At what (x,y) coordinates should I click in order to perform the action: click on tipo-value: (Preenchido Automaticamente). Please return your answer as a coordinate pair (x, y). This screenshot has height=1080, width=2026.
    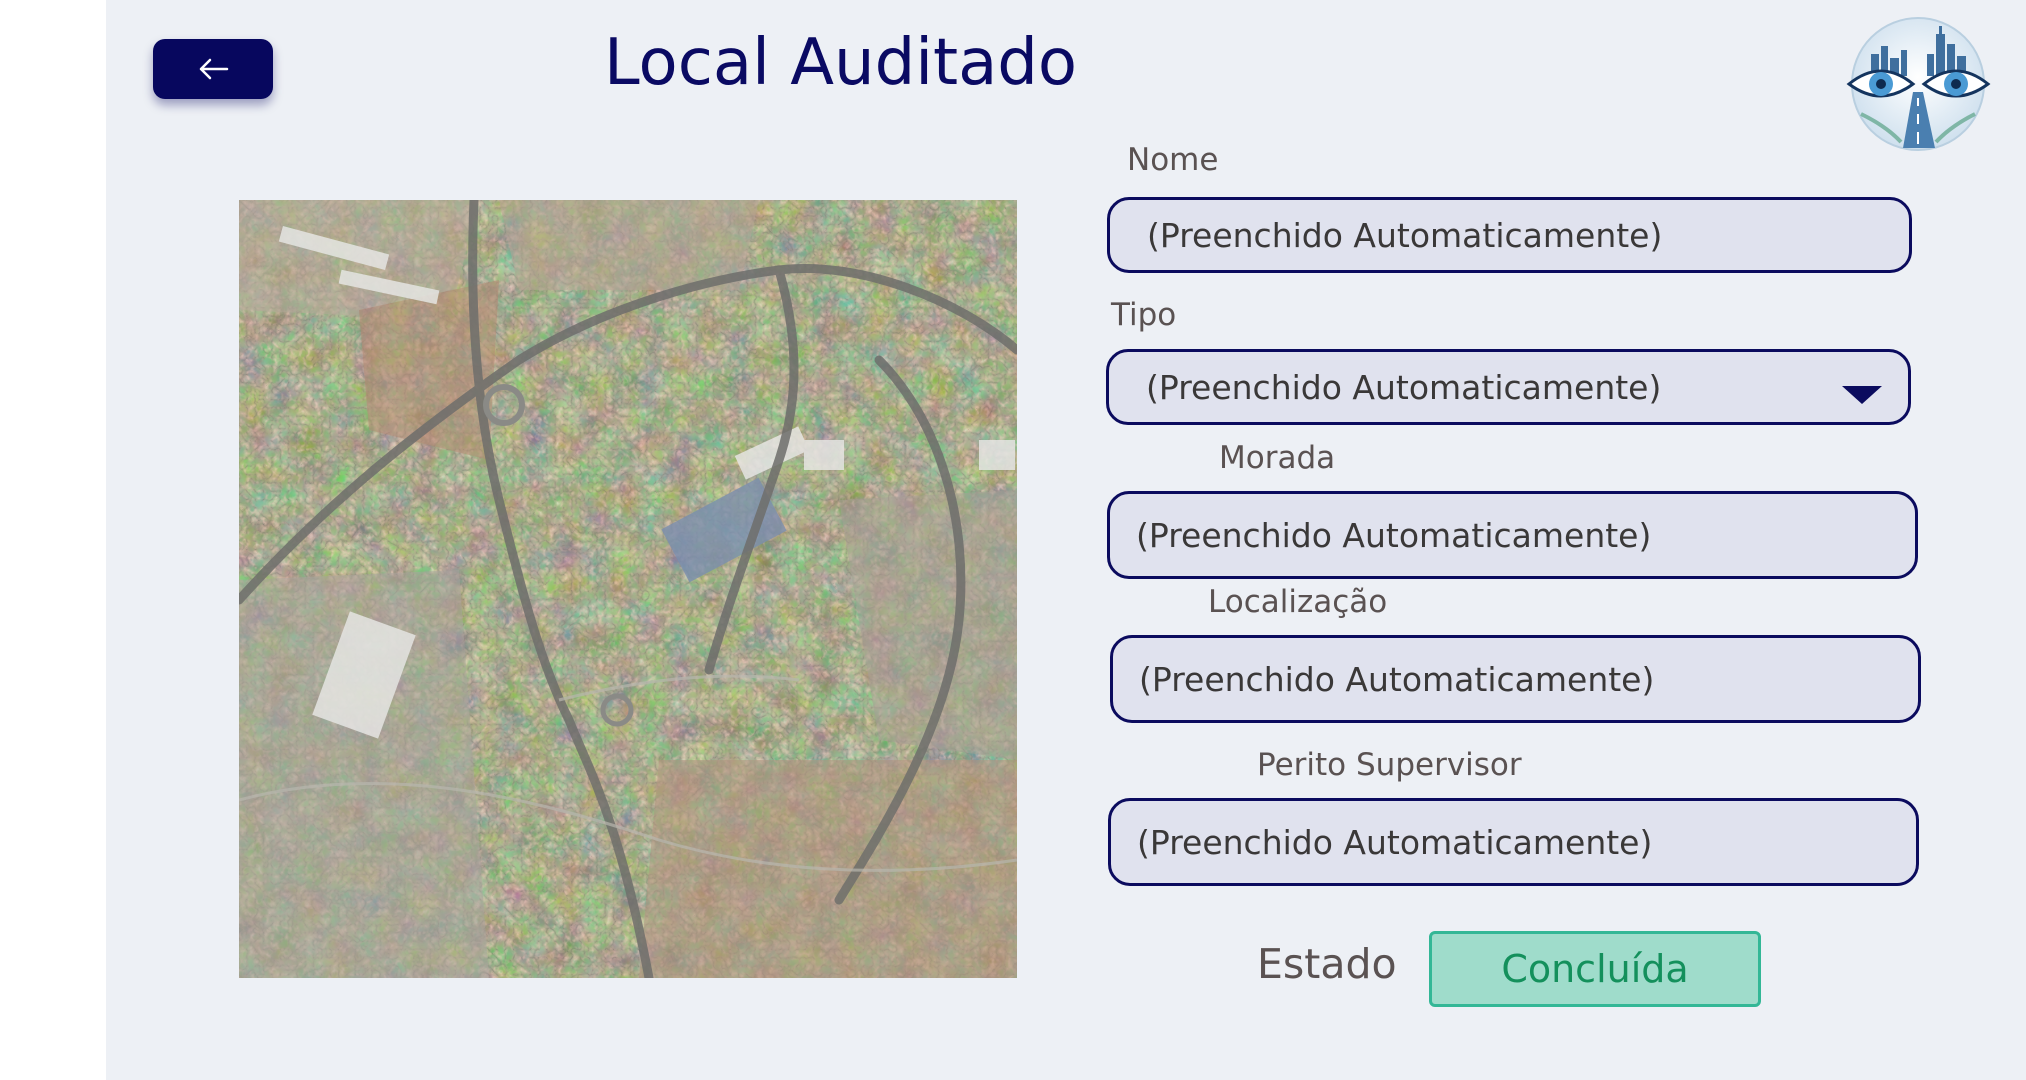
    Looking at the image, I should click on (1404, 387).